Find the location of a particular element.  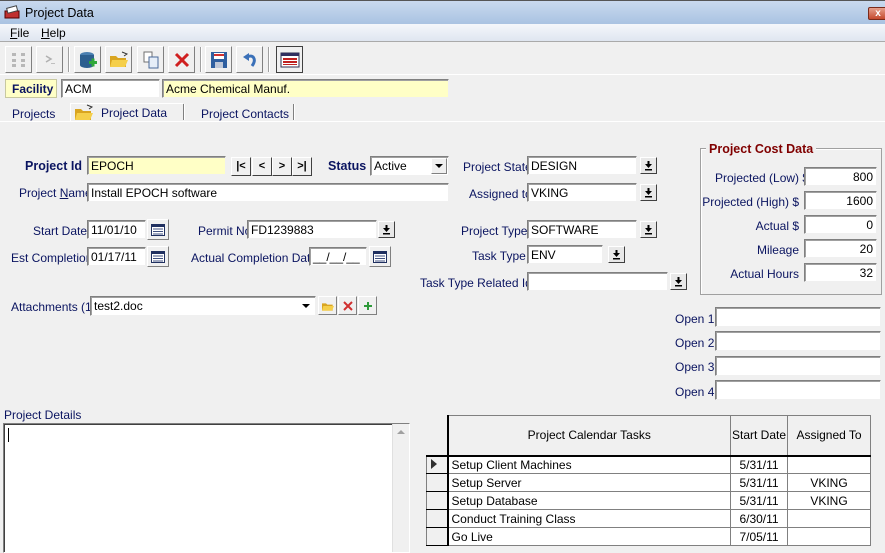

projected-low-input: 800 is located at coordinates (840, 176).